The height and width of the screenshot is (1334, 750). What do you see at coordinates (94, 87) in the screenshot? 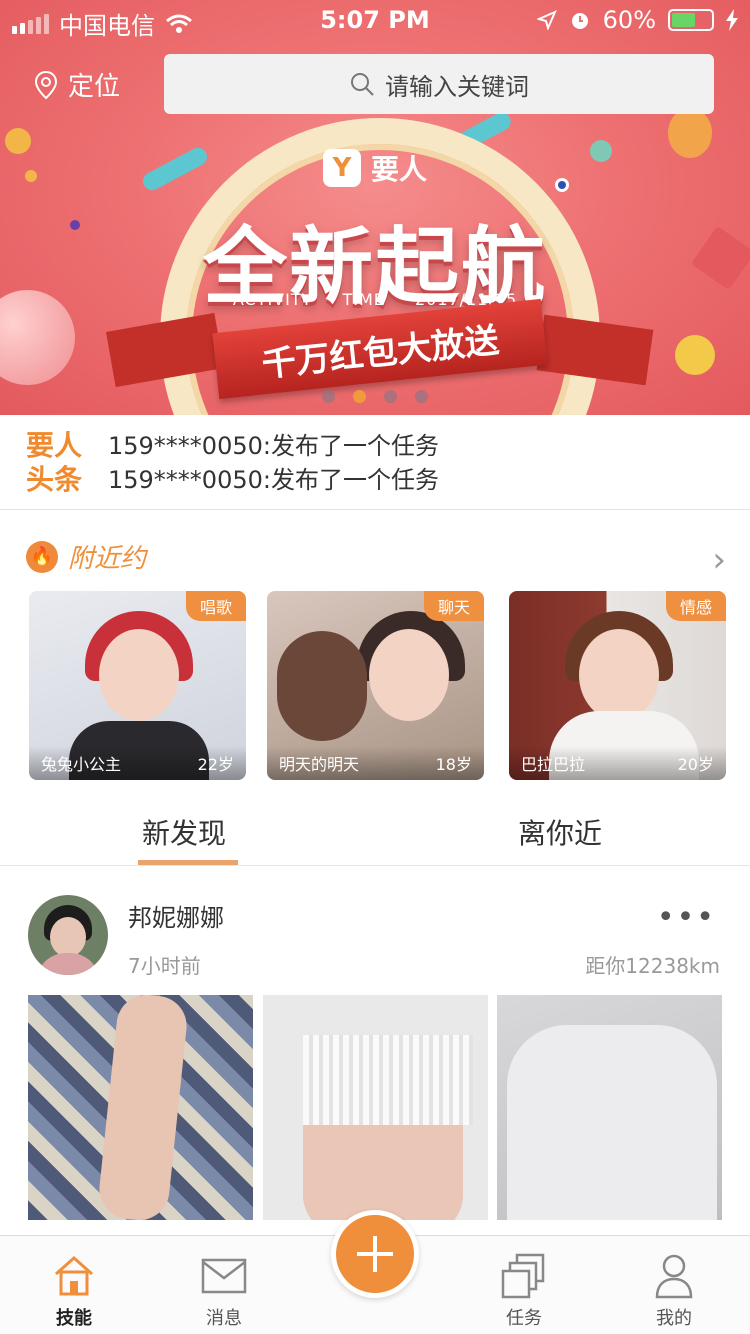
I see `location-label: 定位` at bounding box center [94, 87].